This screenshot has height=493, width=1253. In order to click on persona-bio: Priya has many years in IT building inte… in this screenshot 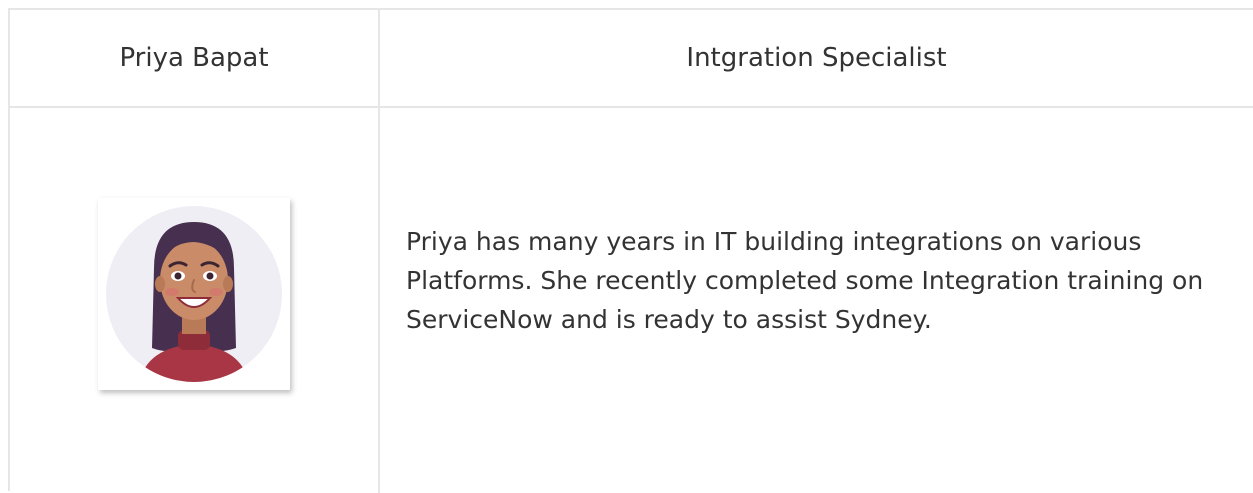, I will do `click(805, 280)`.